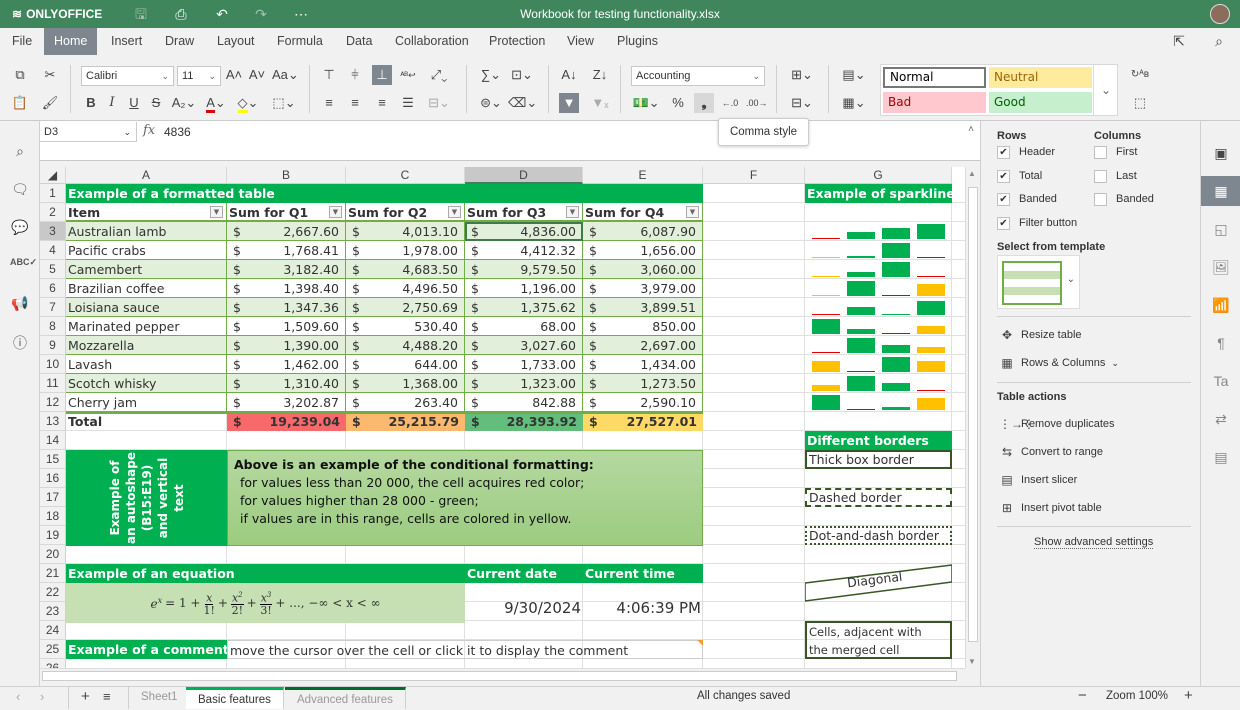 The height and width of the screenshot is (710, 1240). I want to click on pivot-settings-icon: ⇄, so click(1220, 419).